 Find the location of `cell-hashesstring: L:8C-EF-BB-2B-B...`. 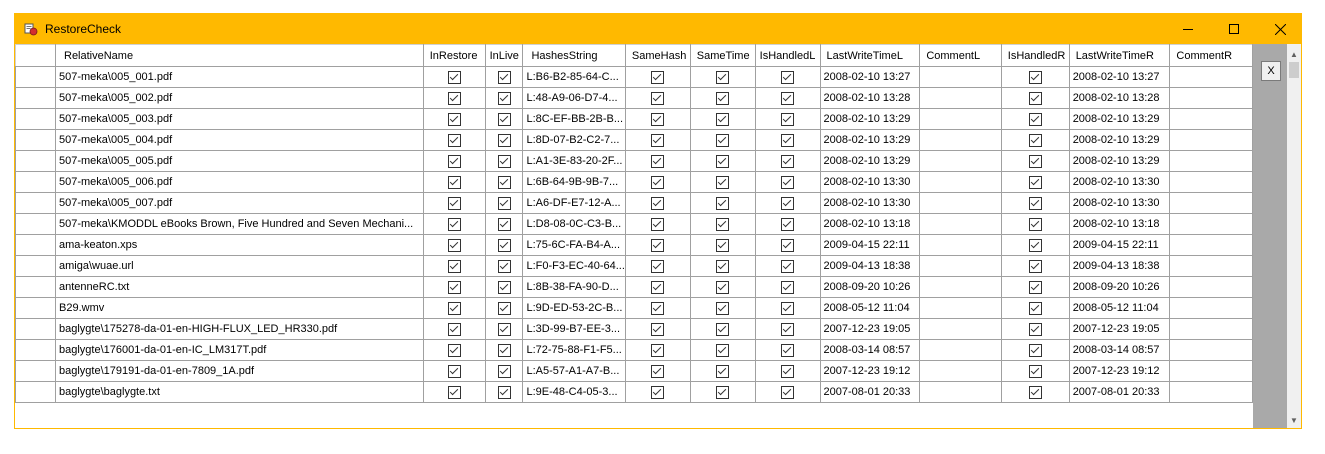

cell-hashesstring: L:8C-EF-BB-2B-B... is located at coordinates (574, 119).